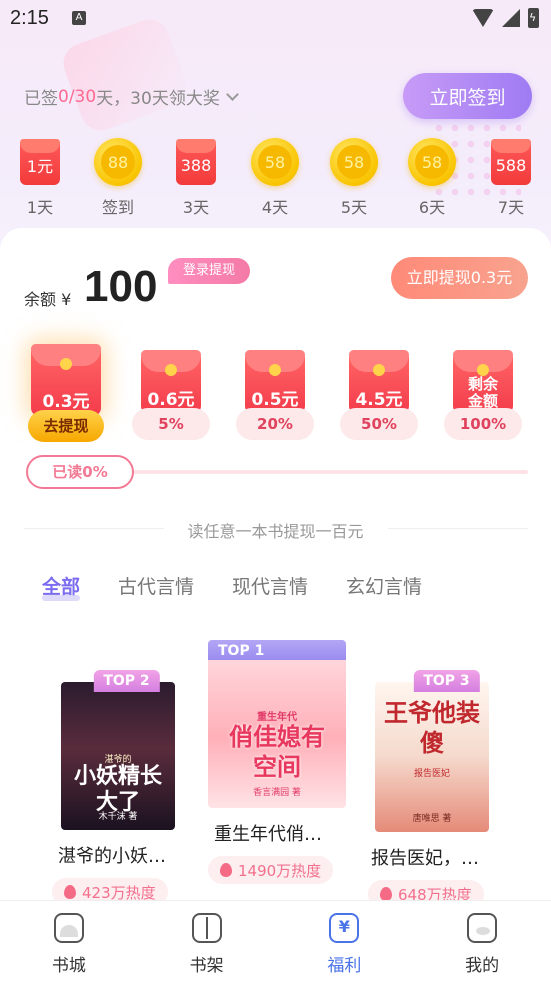  Describe the element at coordinates (275, 400) in the screenshot. I see `tier-amount: 0.5元` at that location.